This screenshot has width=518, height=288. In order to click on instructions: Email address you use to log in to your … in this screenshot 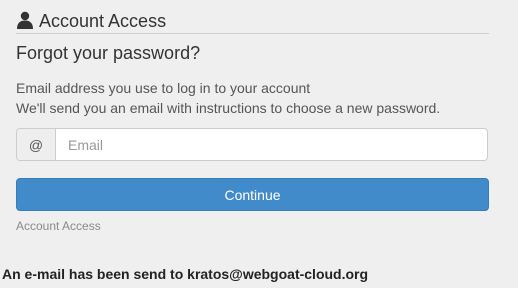, I will do `click(228, 98)`.